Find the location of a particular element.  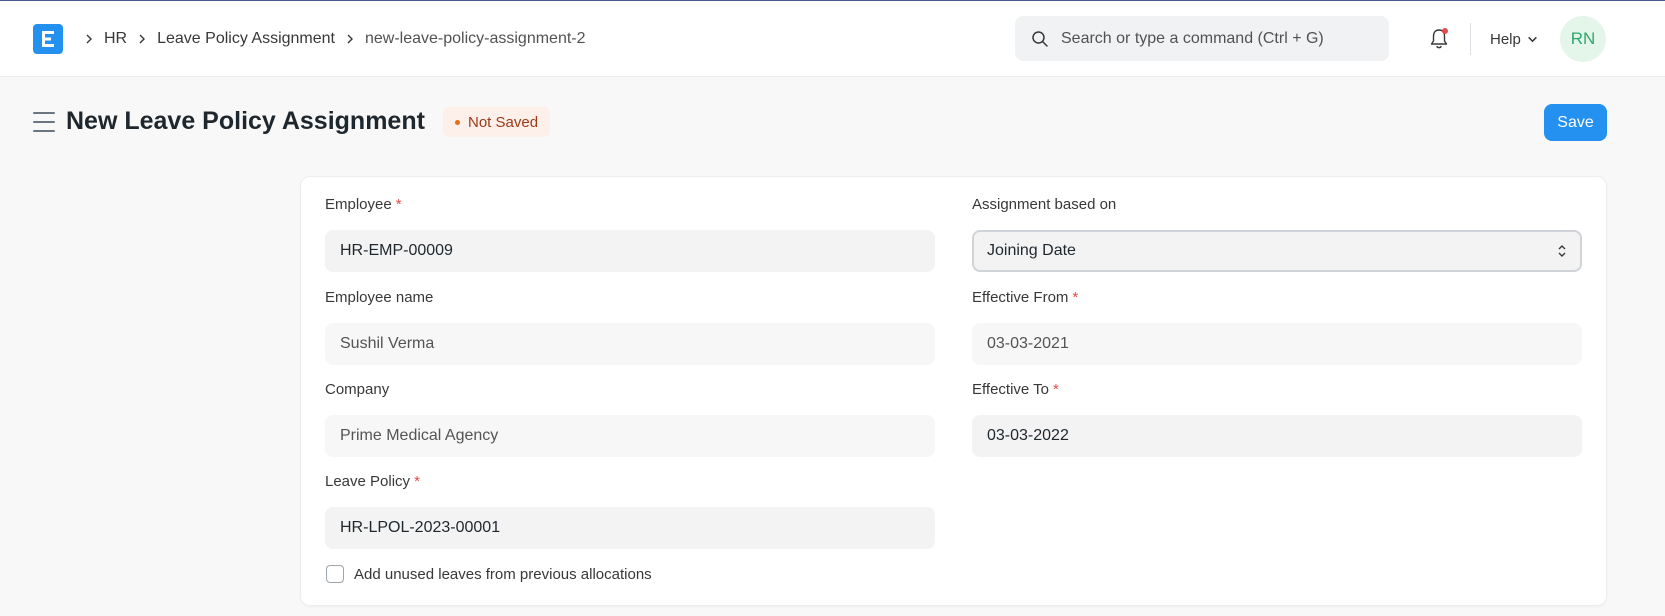

effective-from-field: Effective From * 03-03-2021 is located at coordinates (1277, 326).